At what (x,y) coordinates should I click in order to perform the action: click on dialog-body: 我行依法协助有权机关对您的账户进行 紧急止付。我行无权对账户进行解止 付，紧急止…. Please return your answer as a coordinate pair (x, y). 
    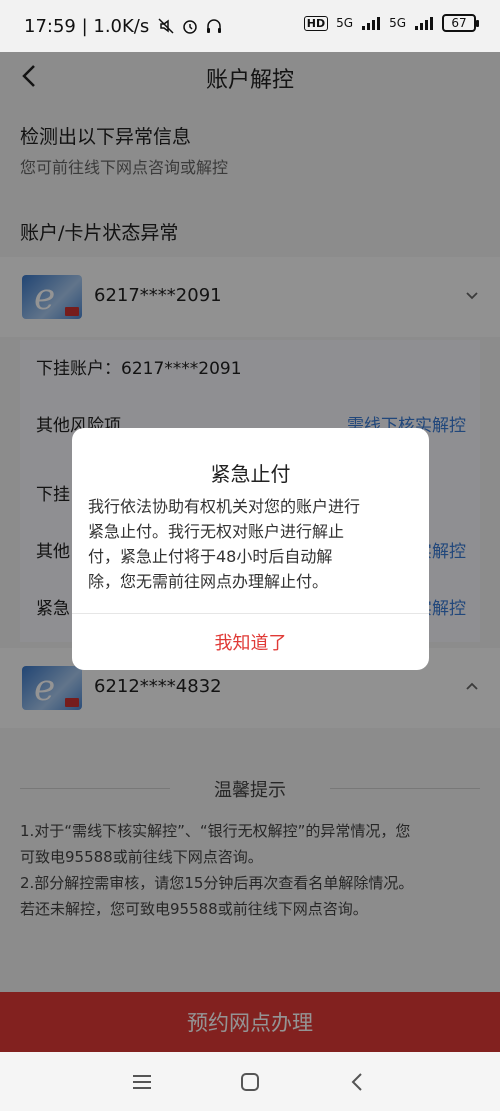
    Looking at the image, I should click on (250, 544).